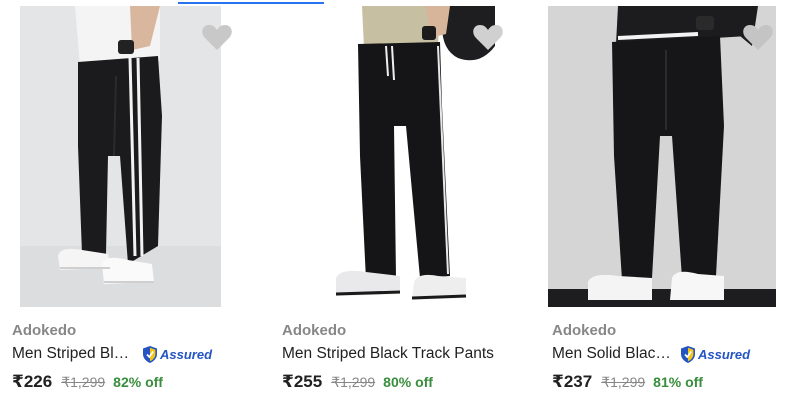 This screenshot has width=795, height=403. What do you see at coordinates (138, 382) in the screenshot?
I see `discount-label: 82% off` at bounding box center [138, 382].